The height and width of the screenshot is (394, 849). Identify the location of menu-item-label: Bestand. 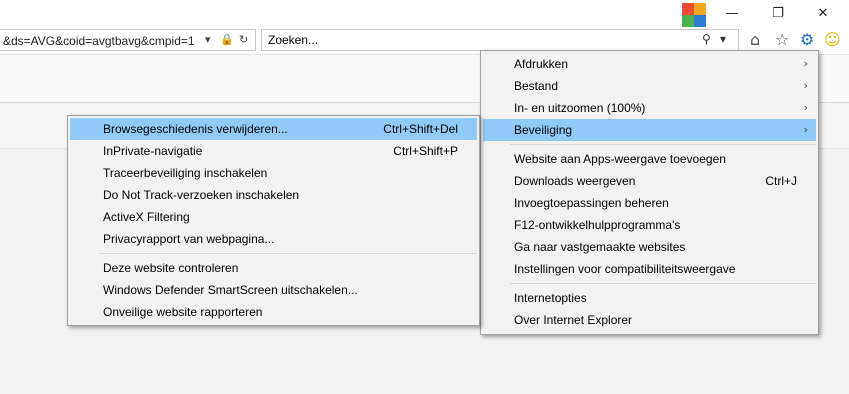
(536, 86).